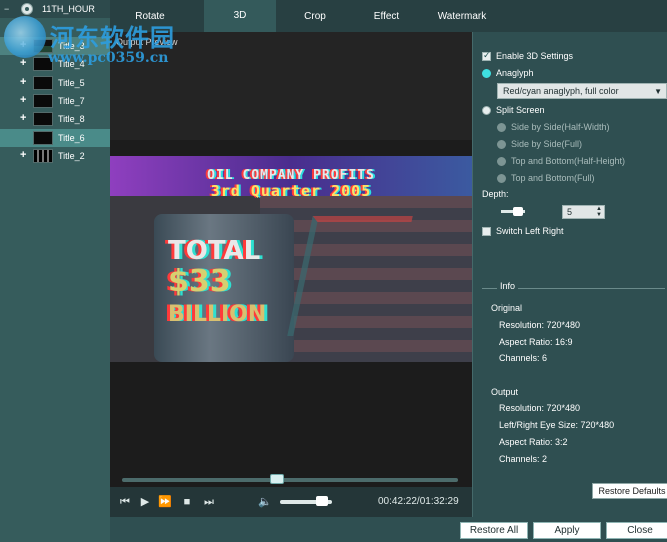  I want to click on tree-item-title5: + Title_5, so click(55, 83).